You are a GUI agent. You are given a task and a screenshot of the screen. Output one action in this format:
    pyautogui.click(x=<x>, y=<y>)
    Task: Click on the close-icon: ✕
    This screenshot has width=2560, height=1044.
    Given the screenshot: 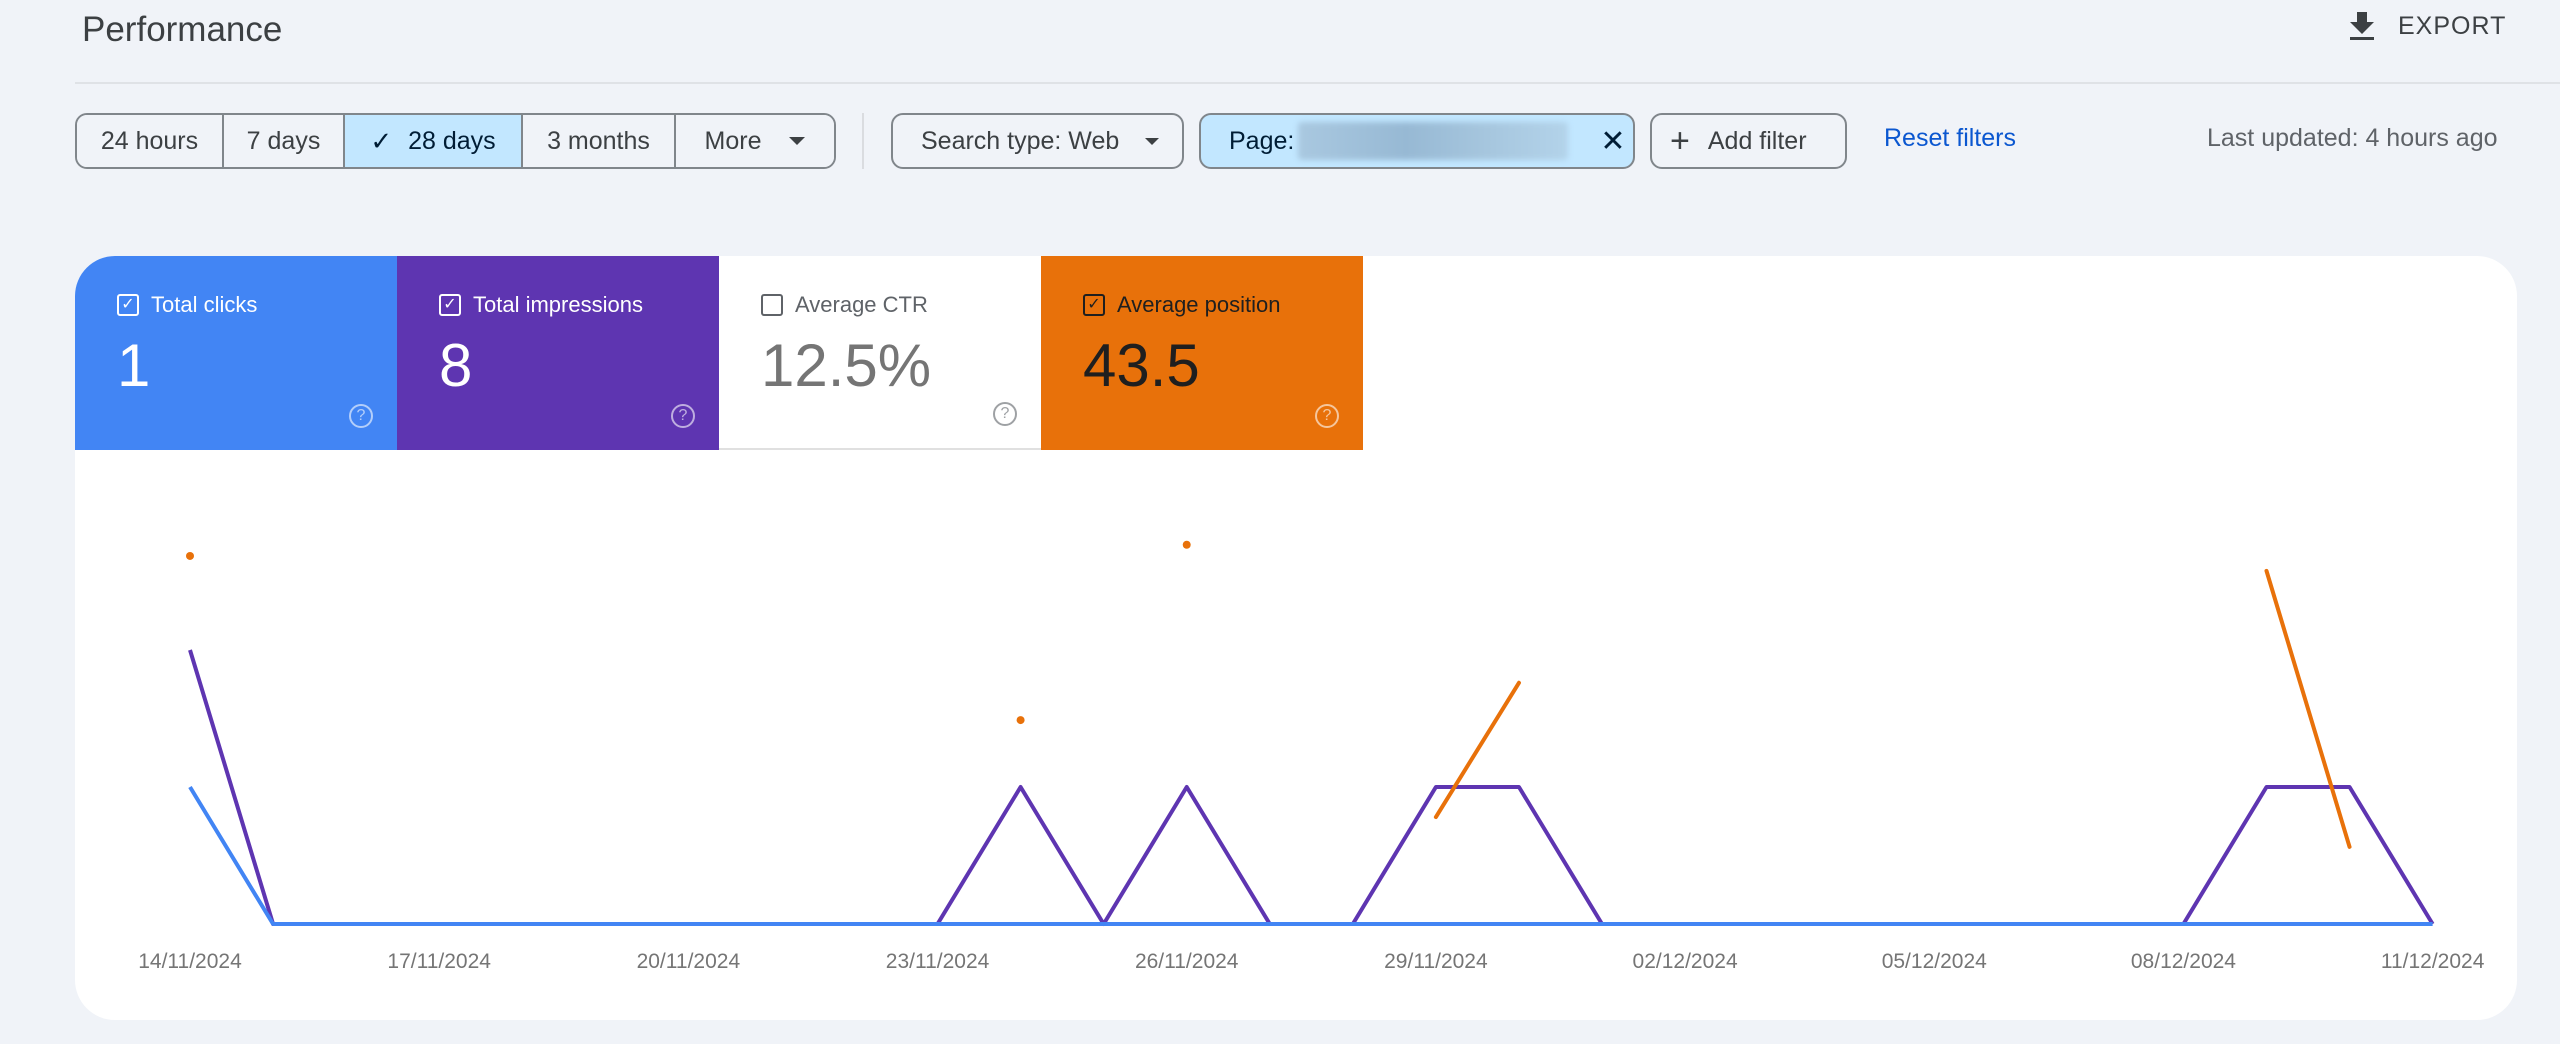 What is the action you would take?
    pyautogui.click(x=1612, y=141)
    